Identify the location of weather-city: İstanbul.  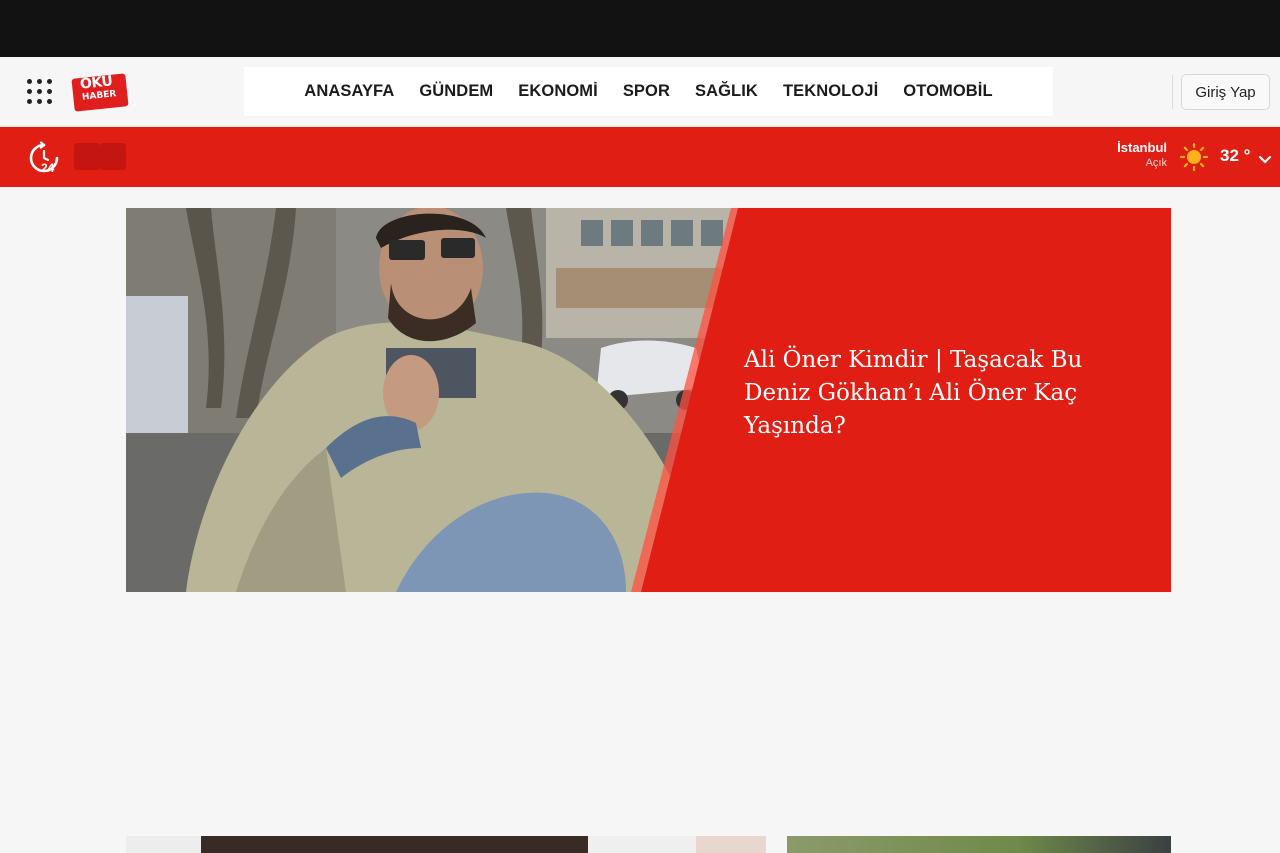
(1142, 147).